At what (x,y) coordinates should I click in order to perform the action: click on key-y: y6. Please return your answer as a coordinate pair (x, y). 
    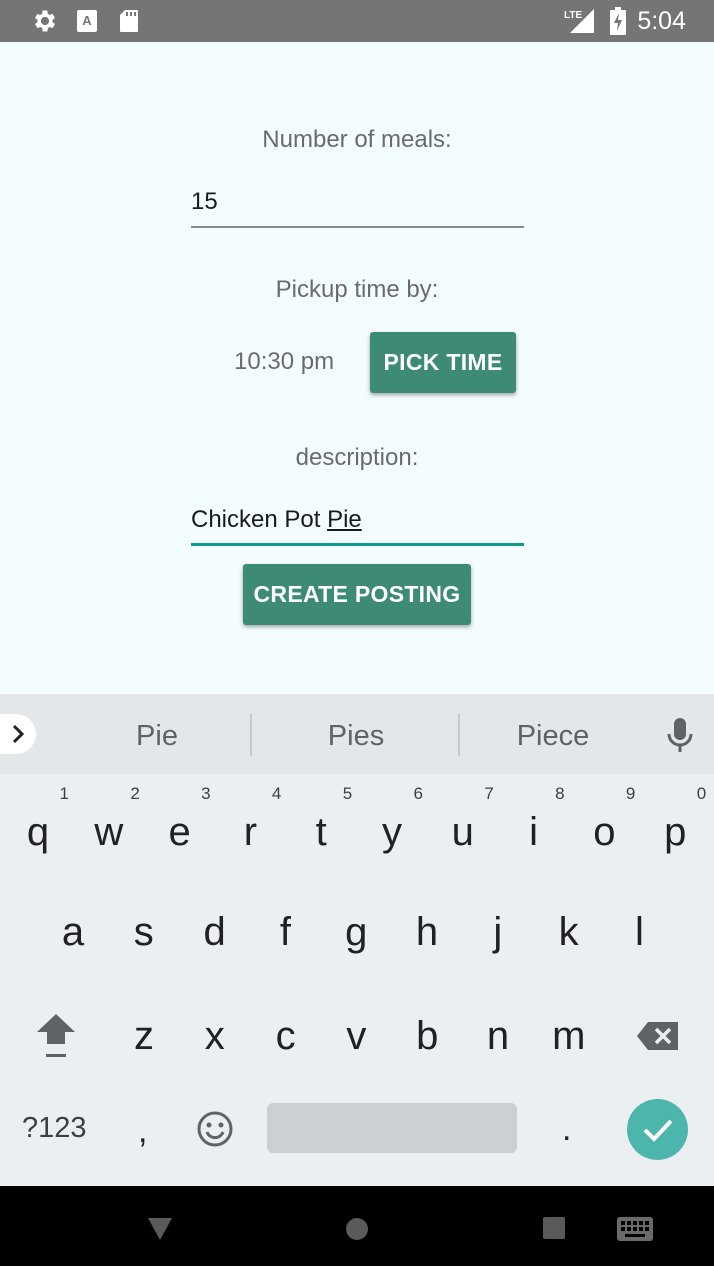
    Looking at the image, I should click on (392, 830).